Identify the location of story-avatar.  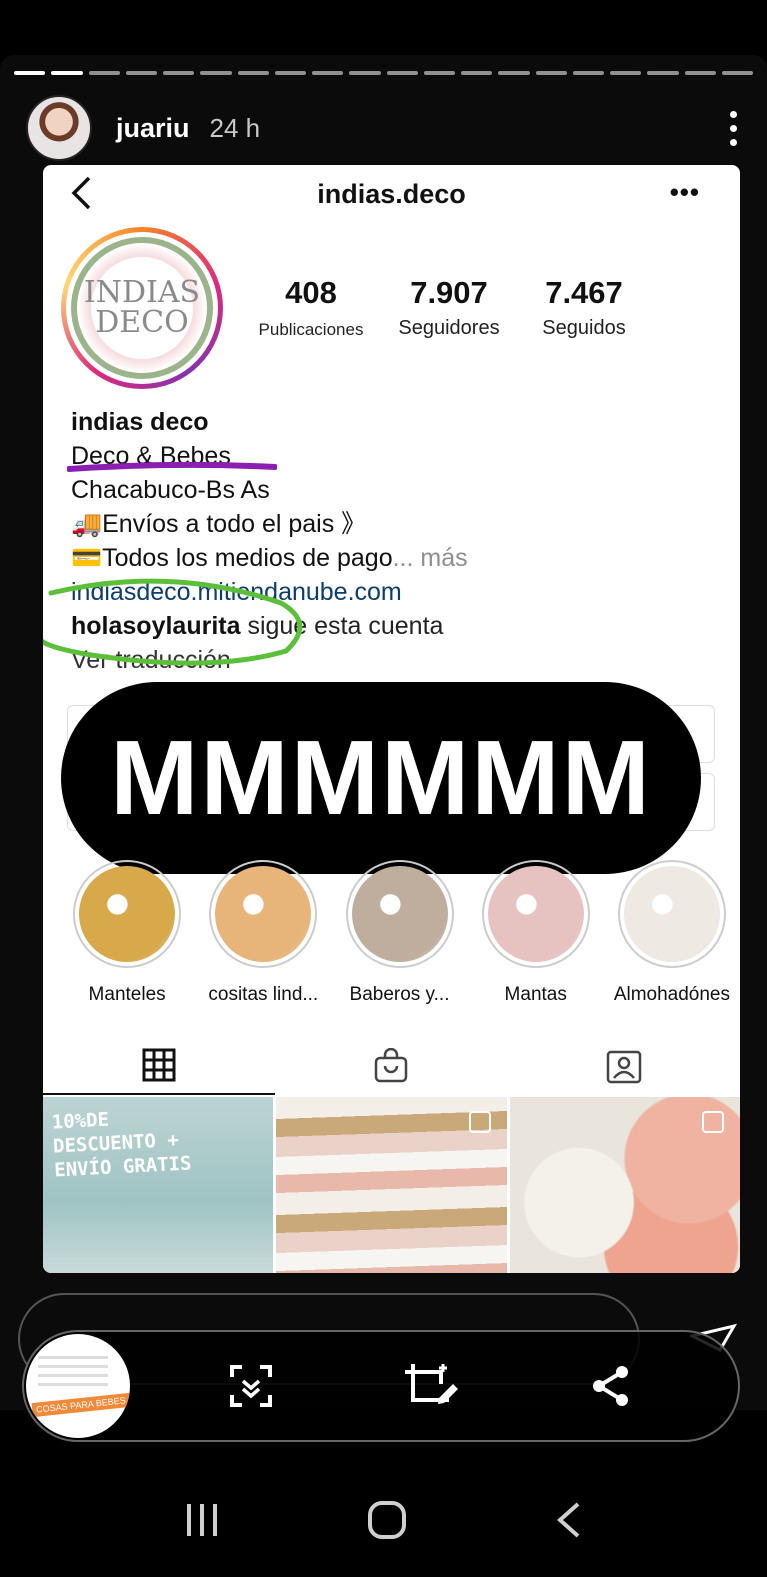
(59, 128).